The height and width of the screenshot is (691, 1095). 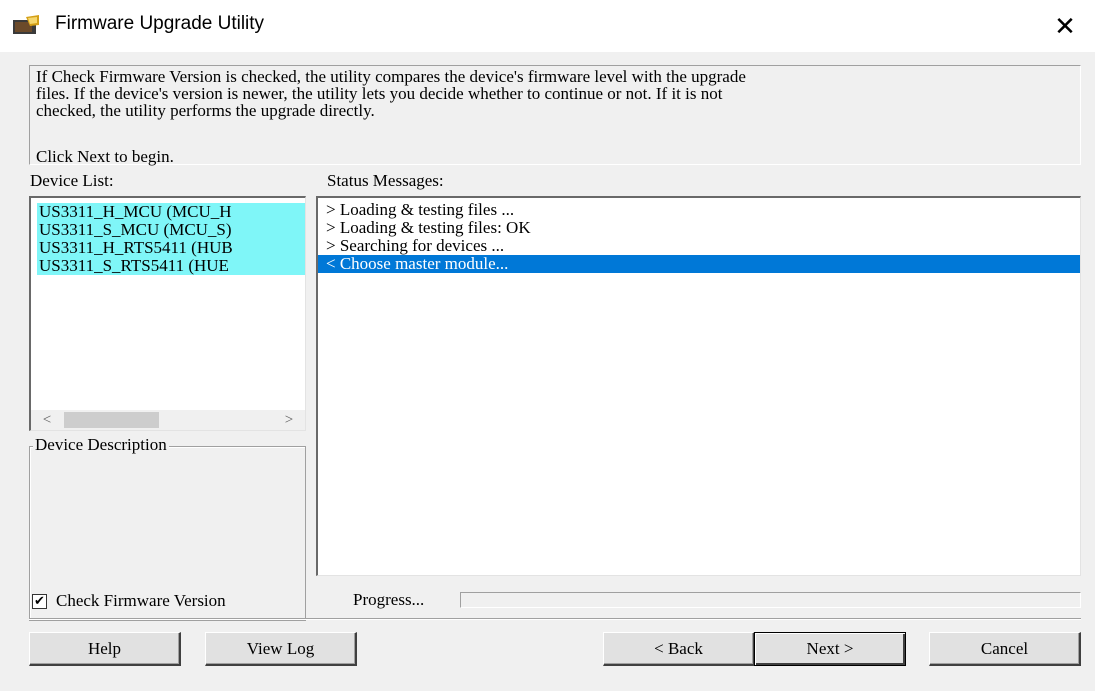 I want to click on cancel-button: Cancel, so click(x=1005, y=649).